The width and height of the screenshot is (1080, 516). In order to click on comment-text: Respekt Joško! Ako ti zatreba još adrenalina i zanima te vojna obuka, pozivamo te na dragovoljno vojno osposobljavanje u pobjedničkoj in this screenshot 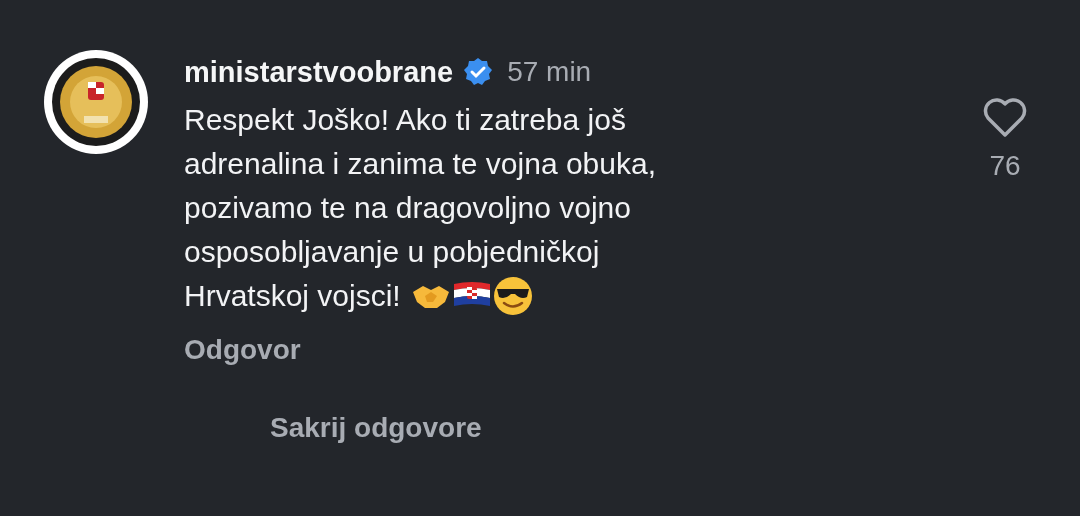, I will do `click(420, 186)`.